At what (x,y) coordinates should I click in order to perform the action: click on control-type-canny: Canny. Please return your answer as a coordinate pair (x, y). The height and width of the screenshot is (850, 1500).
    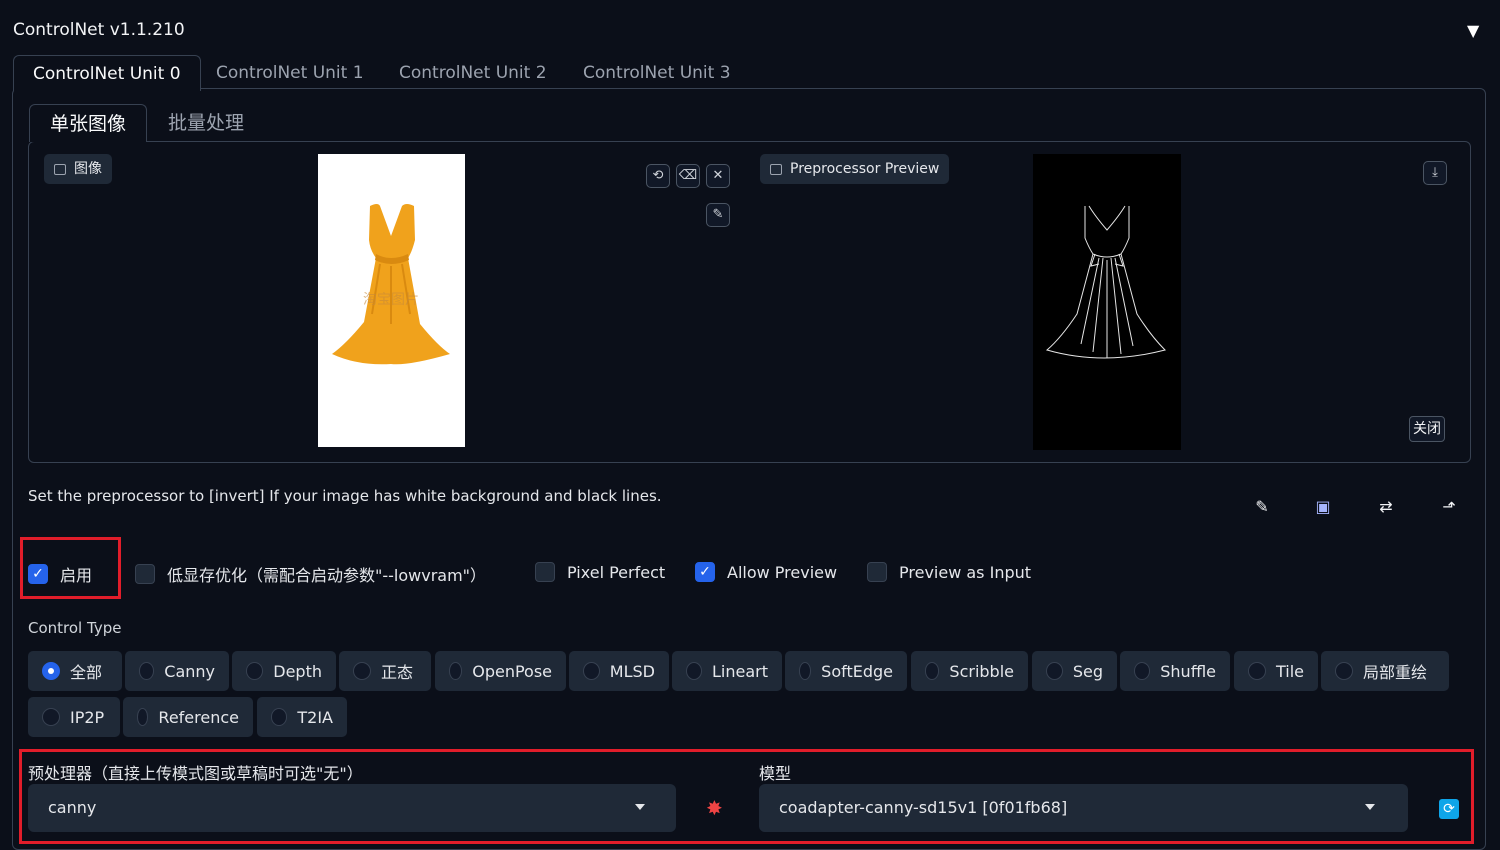
    Looking at the image, I should click on (177, 671).